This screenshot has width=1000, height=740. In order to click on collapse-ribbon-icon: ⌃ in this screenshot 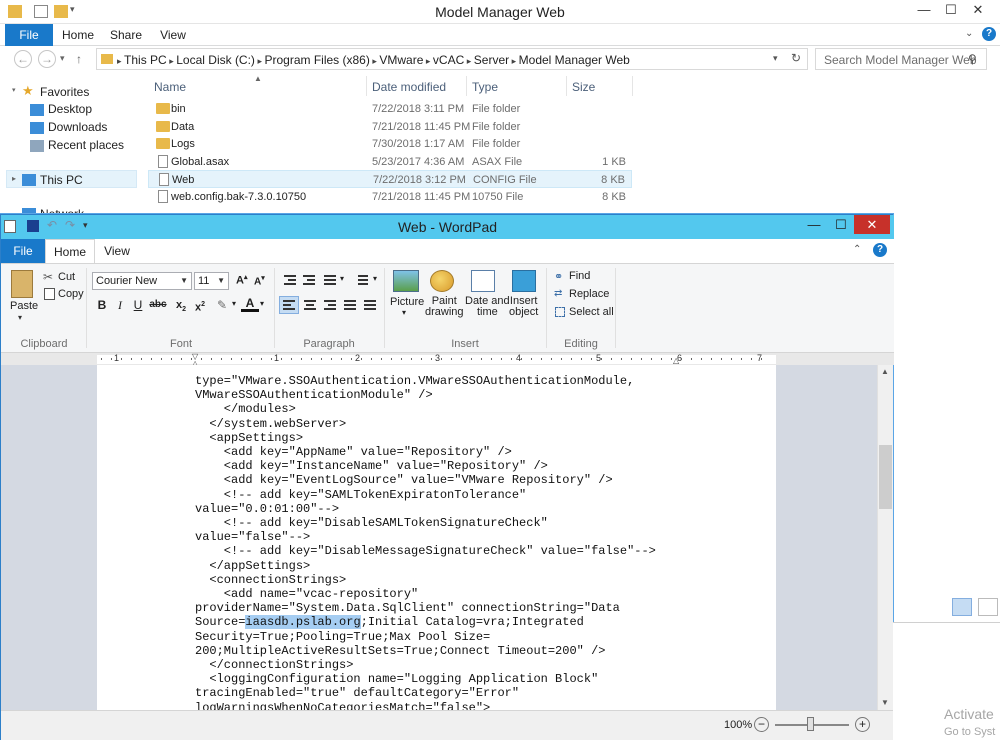, I will do `click(857, 249)`.